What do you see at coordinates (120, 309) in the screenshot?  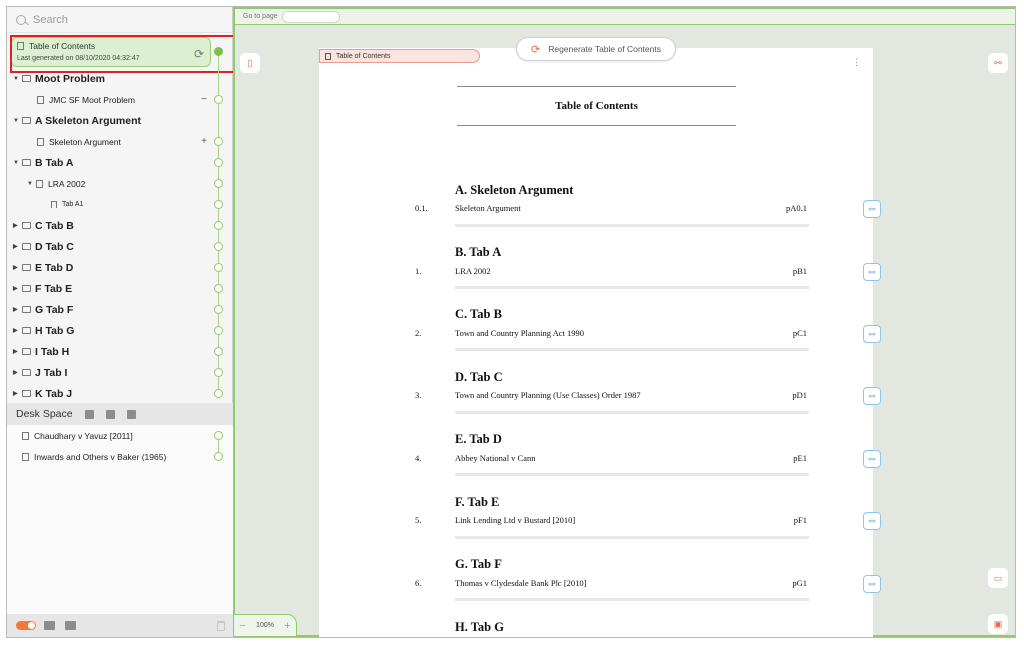 I see `tree-folder-g-tab-f: ▶ G Tab F` at bounding box center [120, 309].